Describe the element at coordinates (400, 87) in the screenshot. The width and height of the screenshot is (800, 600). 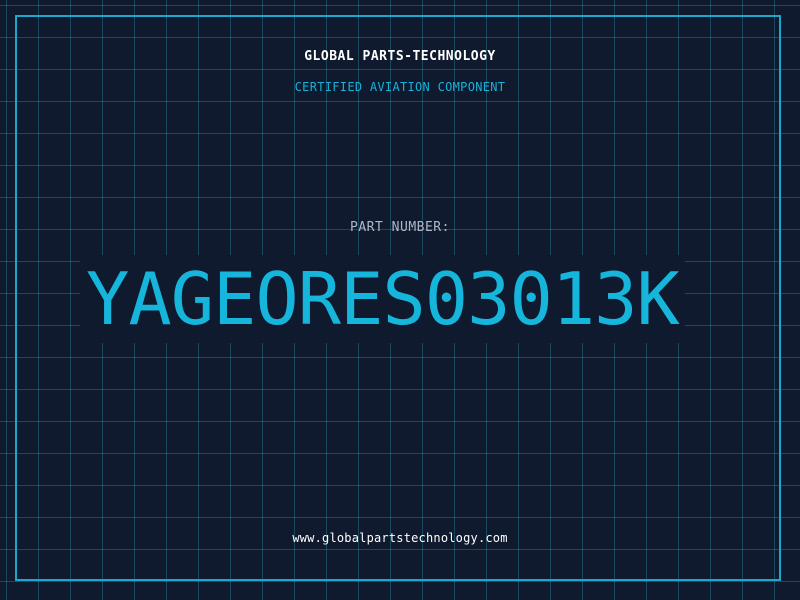
I see `certification-subtitle: CERTIFIED AVIATION COMPONENT` at that location.